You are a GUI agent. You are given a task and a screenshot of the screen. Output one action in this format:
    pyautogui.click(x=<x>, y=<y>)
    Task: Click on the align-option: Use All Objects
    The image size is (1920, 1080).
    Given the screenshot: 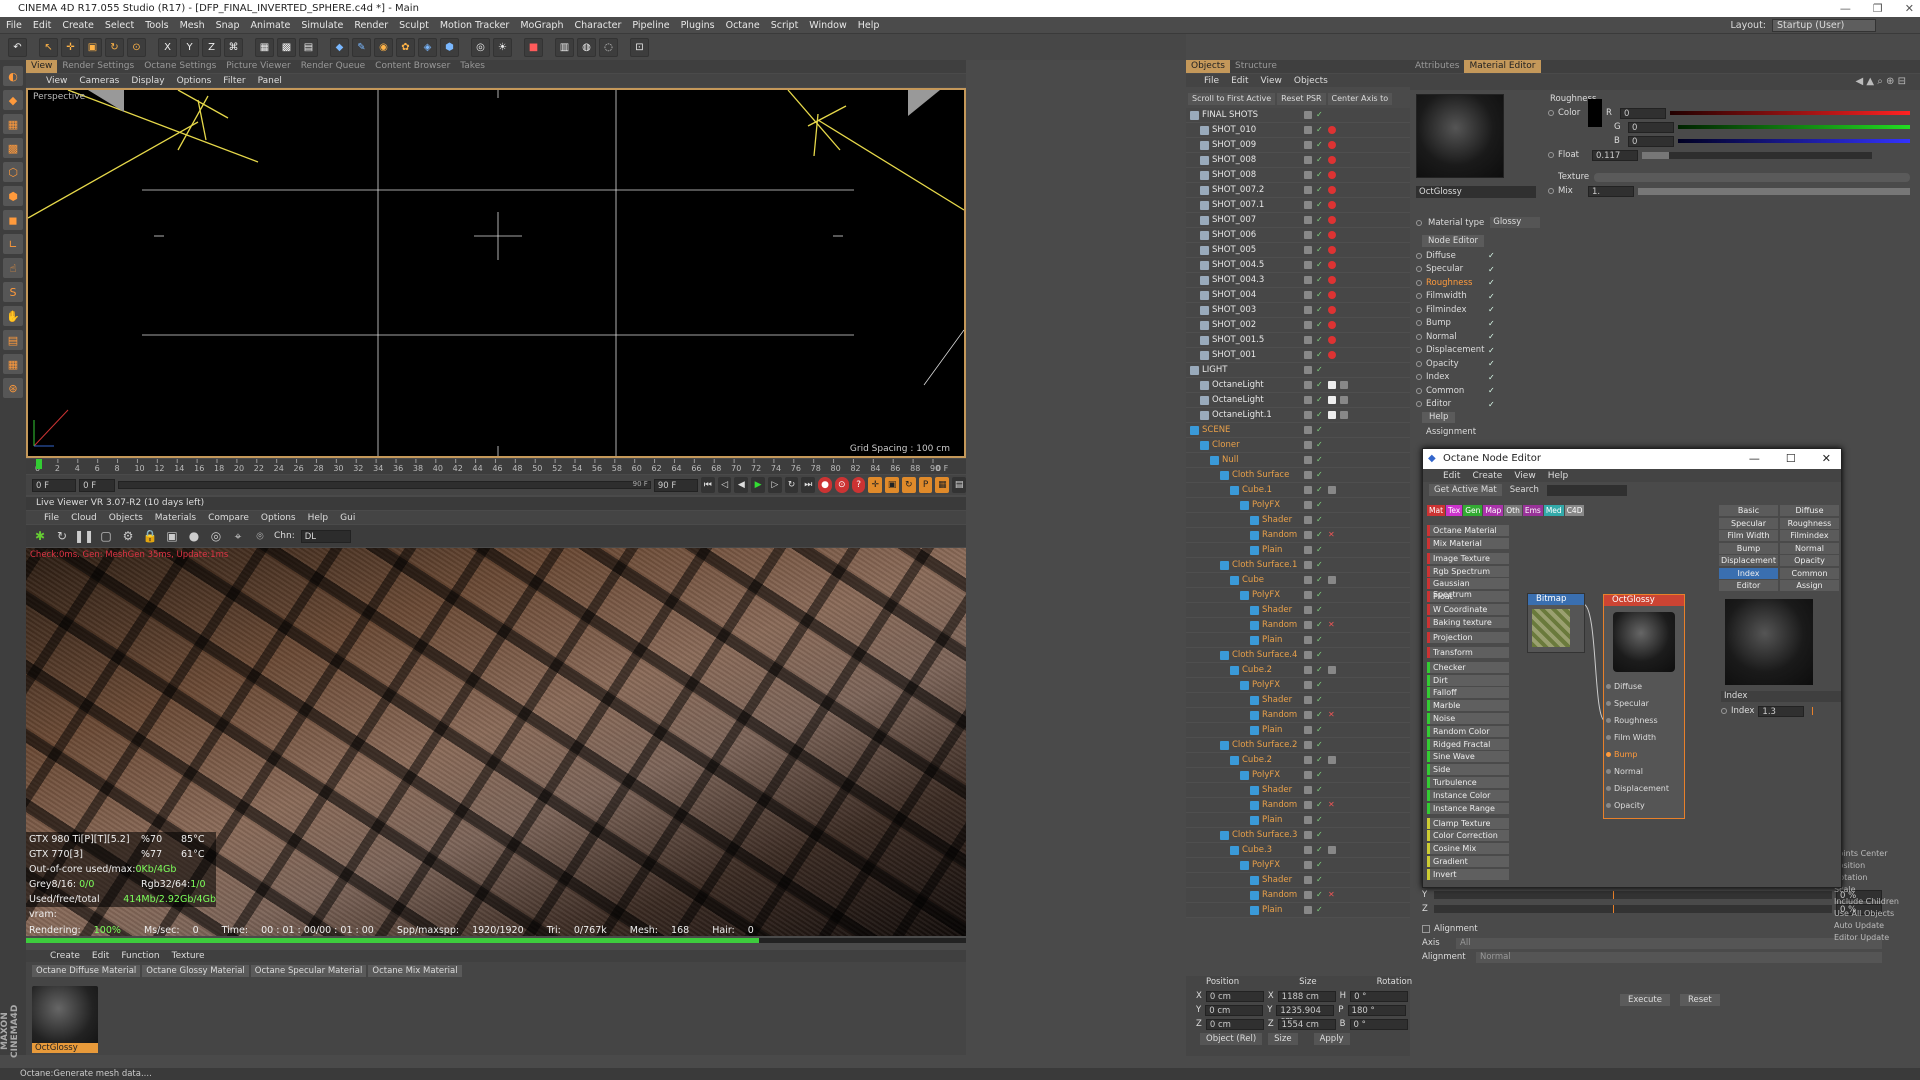 What is the action you would take?
    pyautogui.click(x=1866, y=914)
    